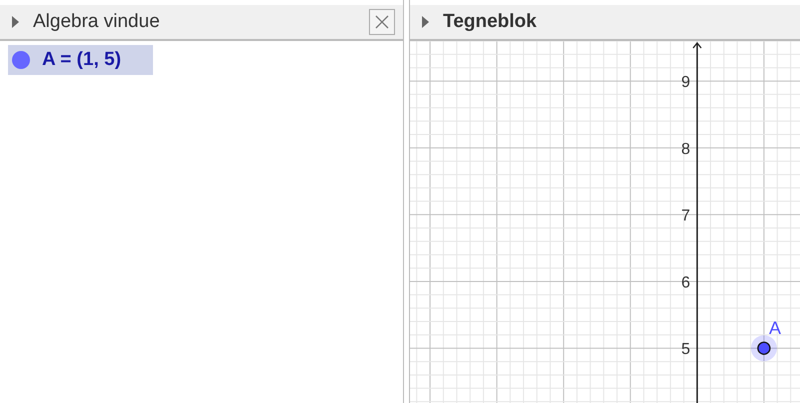 This screenshot has height=403, width=800. What do you see at coordinates (685, 83) in the screenshot?
I see `tick-label: 9` at bounding box center [685, 83].